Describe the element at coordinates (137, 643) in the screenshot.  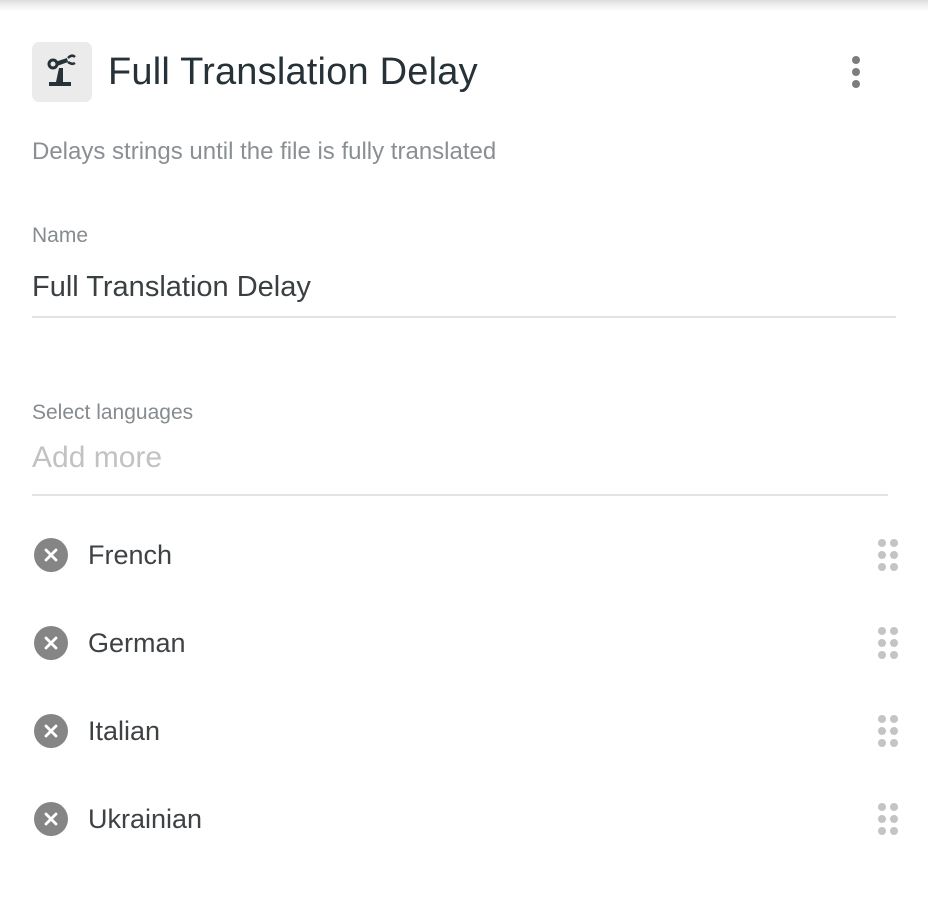
I see `language-name: German` at that location.